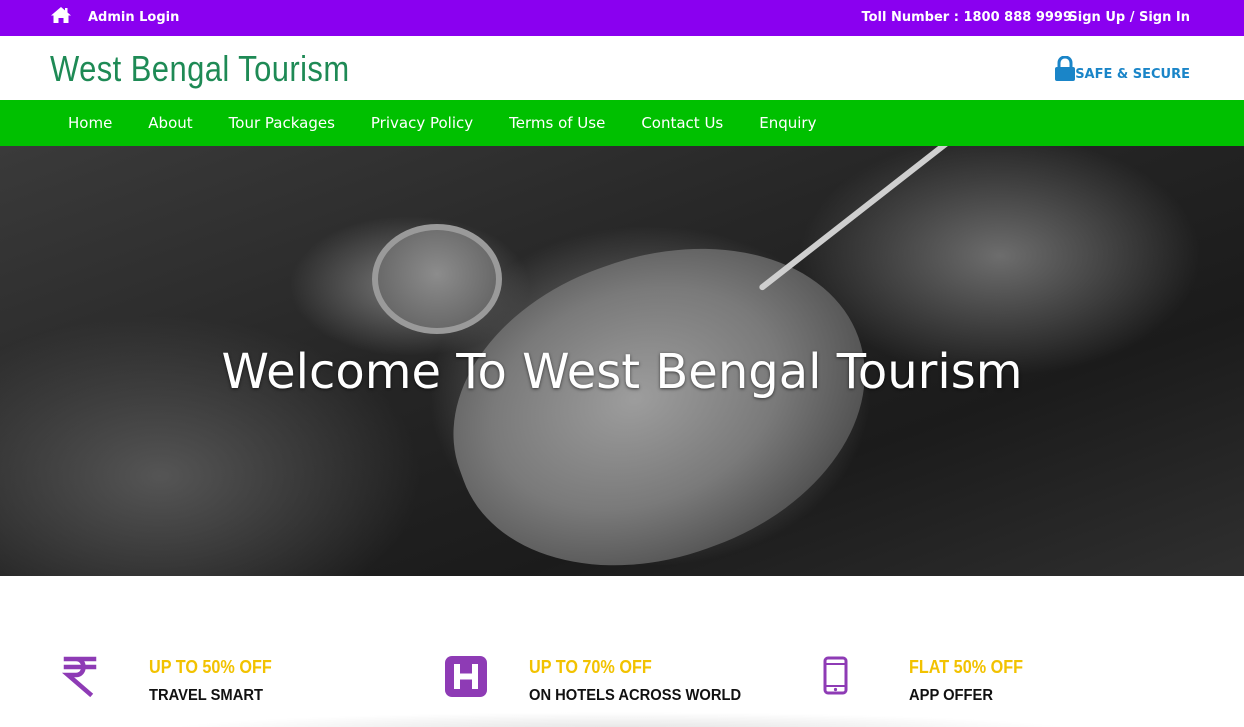 The height and width of the screenshot is (727, 1244). Describe the element at coordinates (1129, 17) in the screenshot. I see `signup-signin-link: Sign Up / Sign In` at that location.